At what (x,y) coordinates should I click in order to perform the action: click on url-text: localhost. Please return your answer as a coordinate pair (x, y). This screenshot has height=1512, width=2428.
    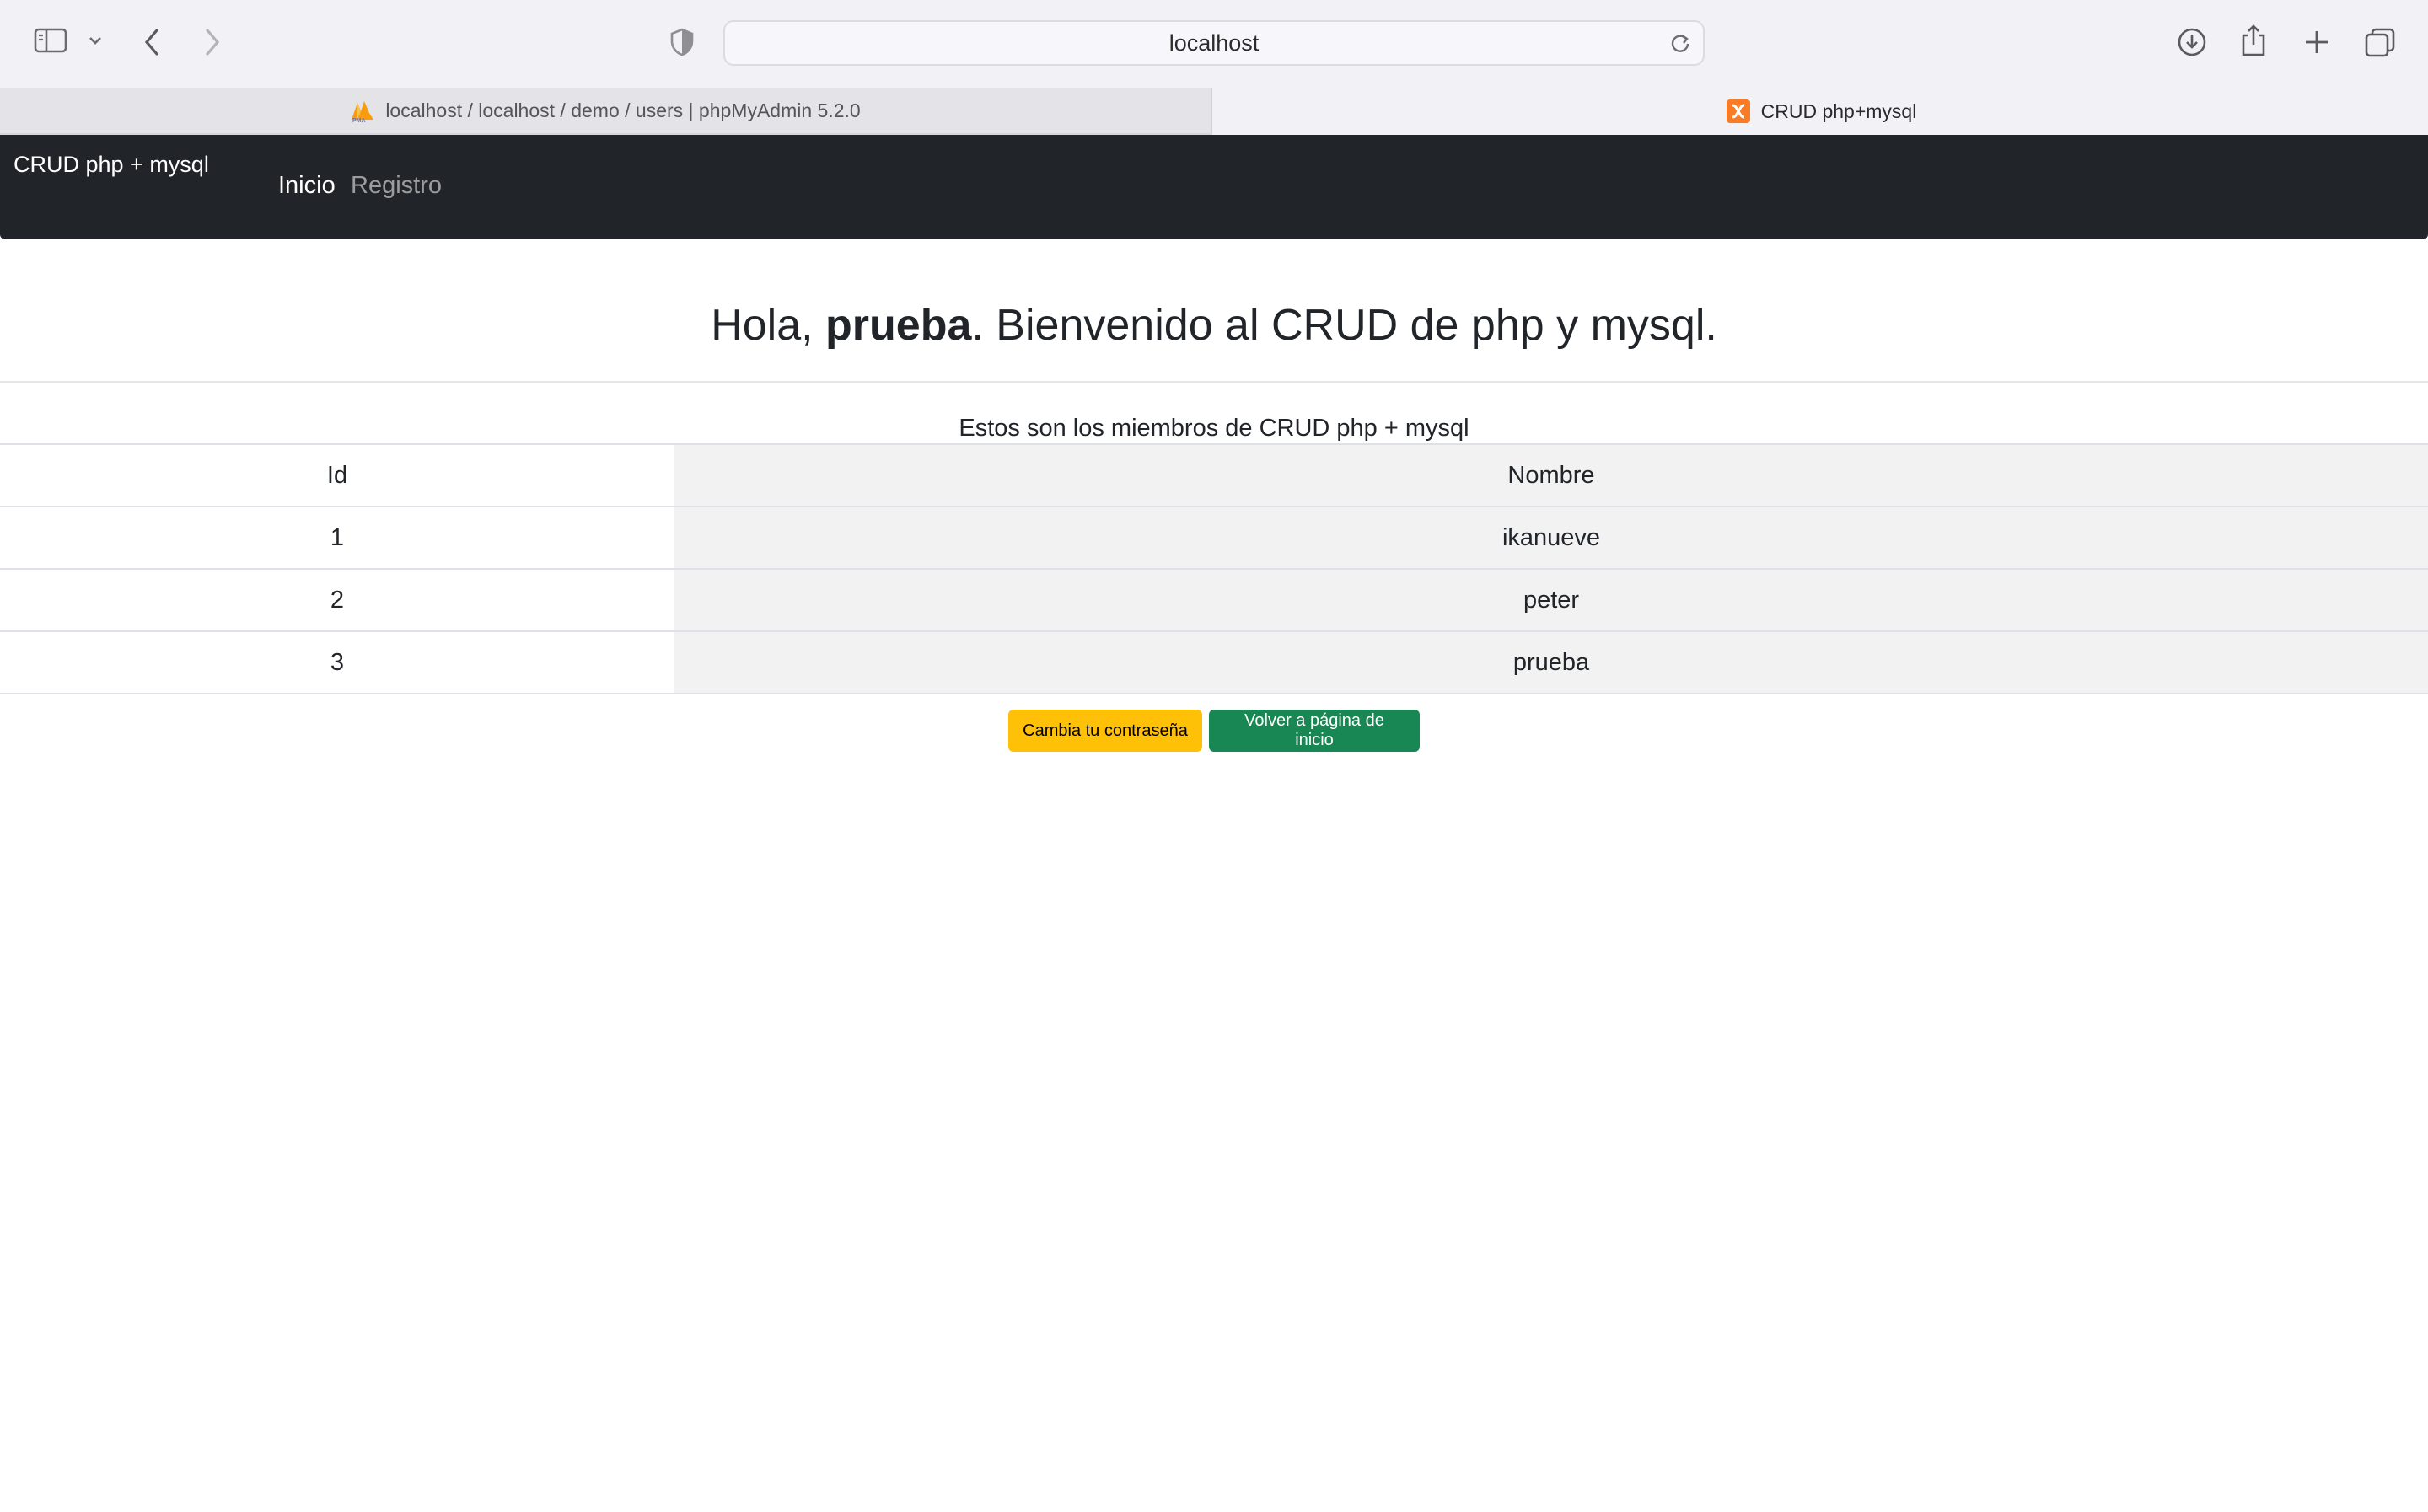
    Looking at the image, I should click on (1214, 43).